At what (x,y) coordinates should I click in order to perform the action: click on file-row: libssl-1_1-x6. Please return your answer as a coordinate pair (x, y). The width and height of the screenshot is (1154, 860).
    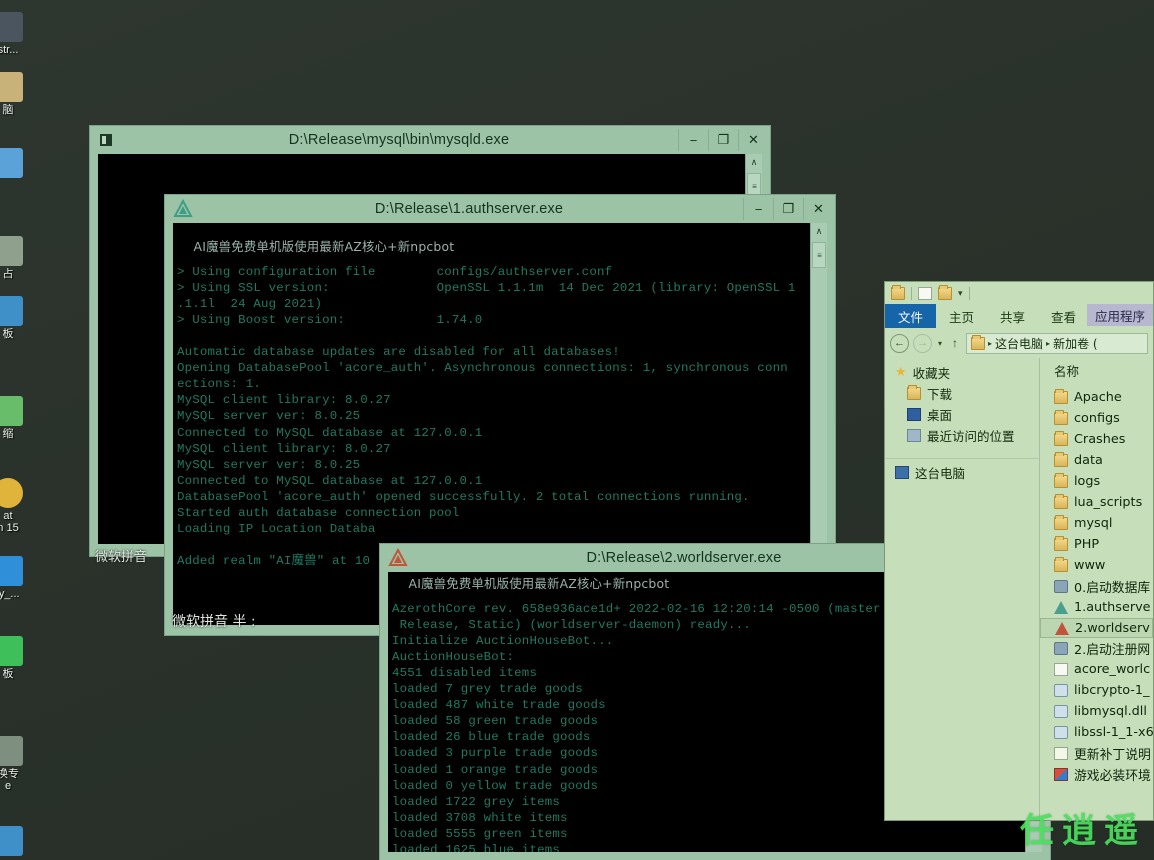
    Looking at the image, I should click on (1096, 732).